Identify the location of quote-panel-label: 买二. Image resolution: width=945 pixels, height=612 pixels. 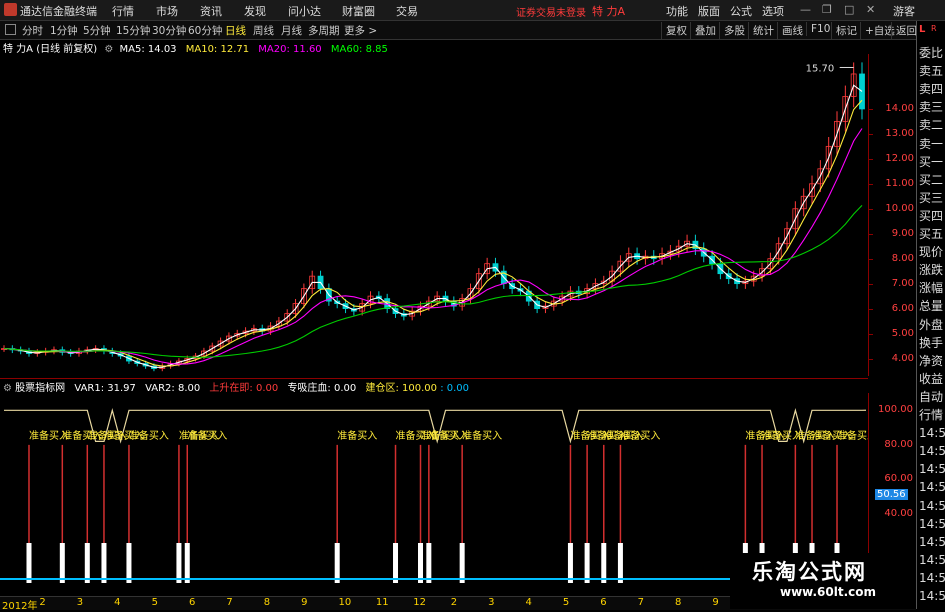
(931, 179).